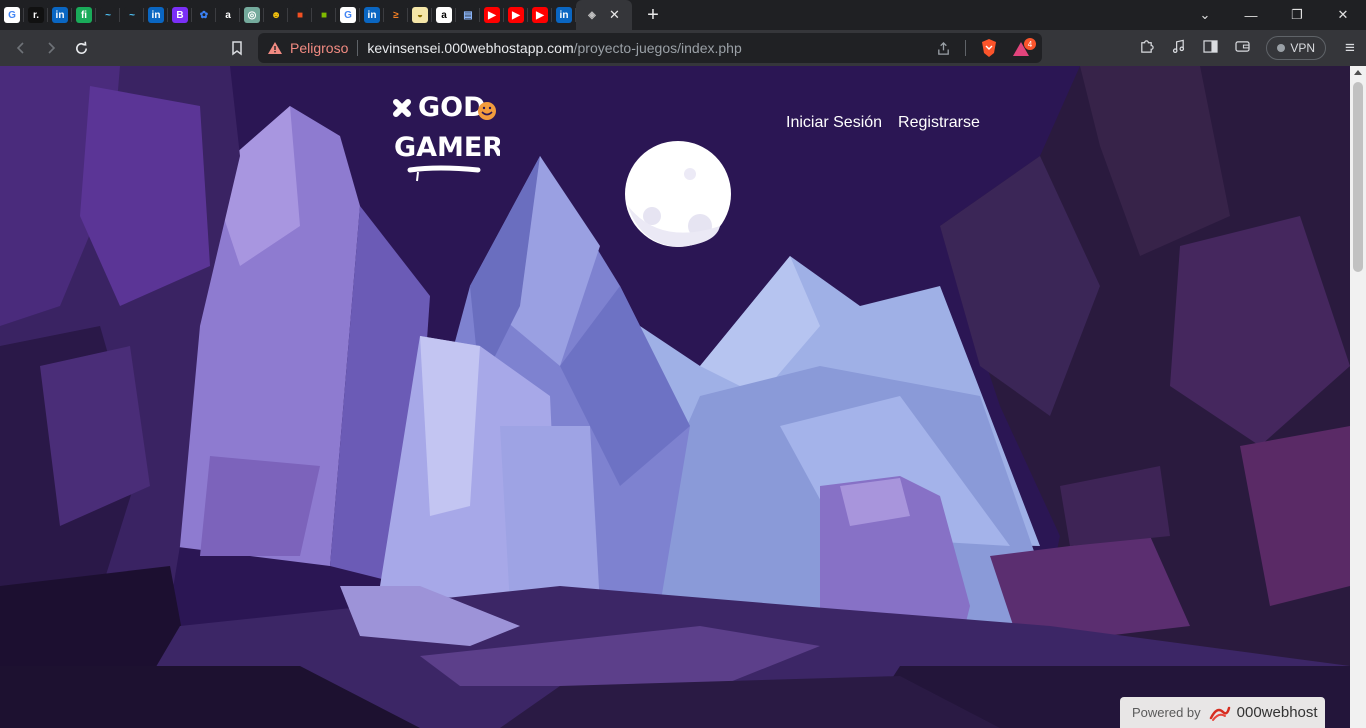 The image size is (1366, 728). What do you see at coordinates (1146, 48) in the screenshot?
I see `extensions-icon` at bounding box center [1146, 48].